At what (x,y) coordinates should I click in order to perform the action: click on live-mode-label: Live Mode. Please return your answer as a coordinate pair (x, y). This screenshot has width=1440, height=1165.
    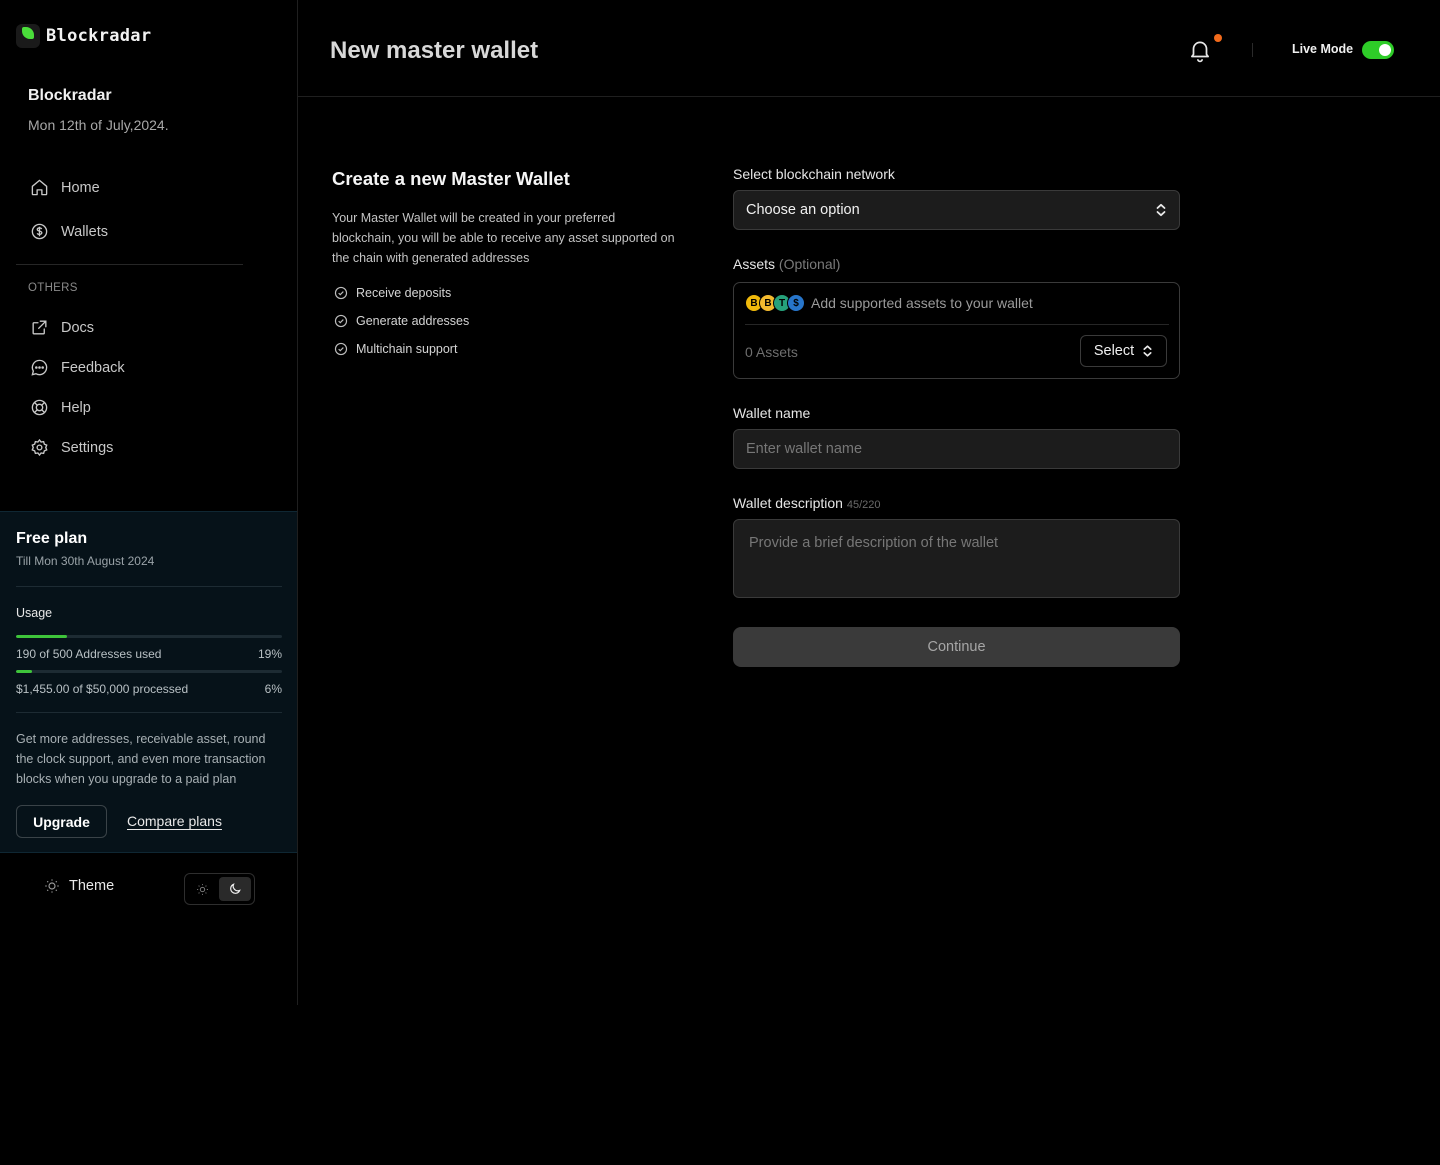
    Looking at the image, I should click on (1323, 49).